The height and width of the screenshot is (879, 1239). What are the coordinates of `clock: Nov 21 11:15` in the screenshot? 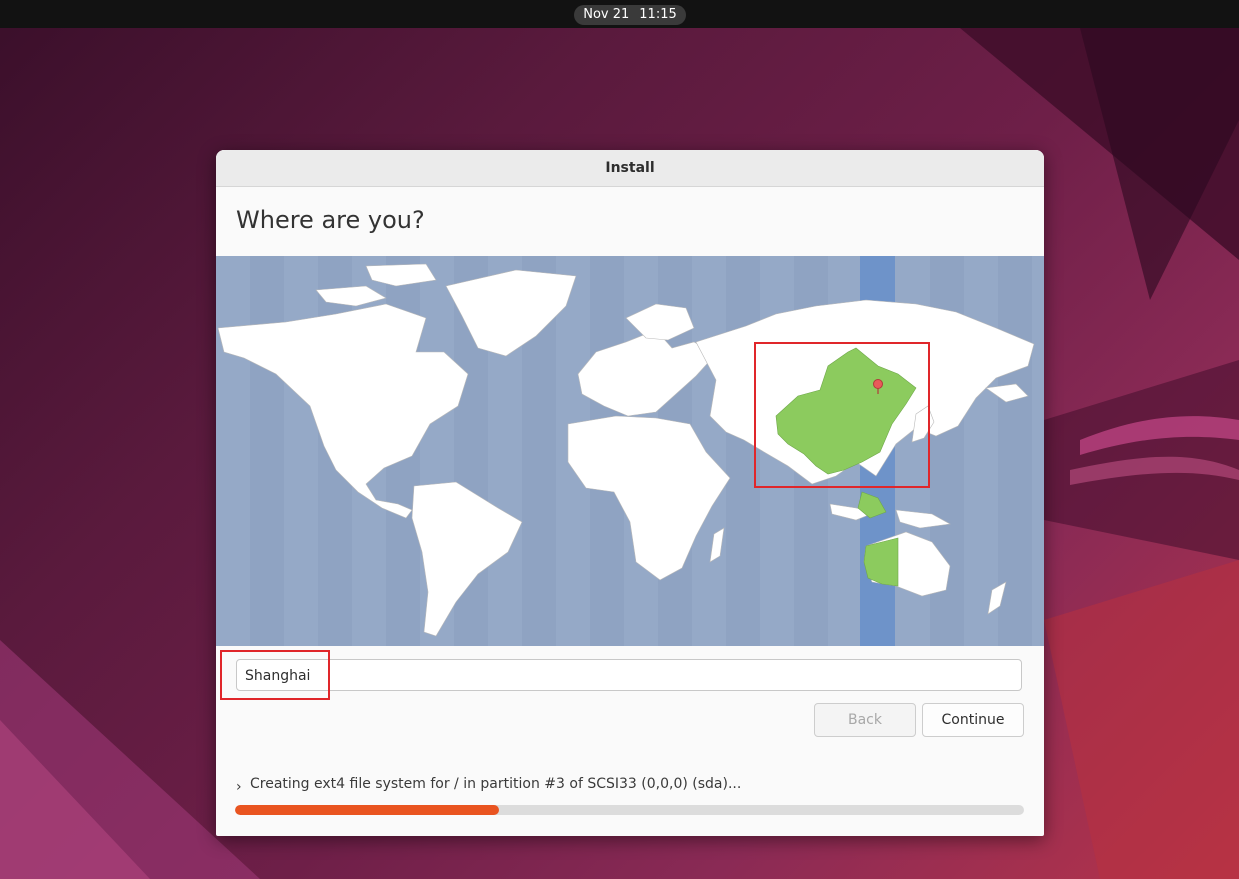 It's located at (630, 15).